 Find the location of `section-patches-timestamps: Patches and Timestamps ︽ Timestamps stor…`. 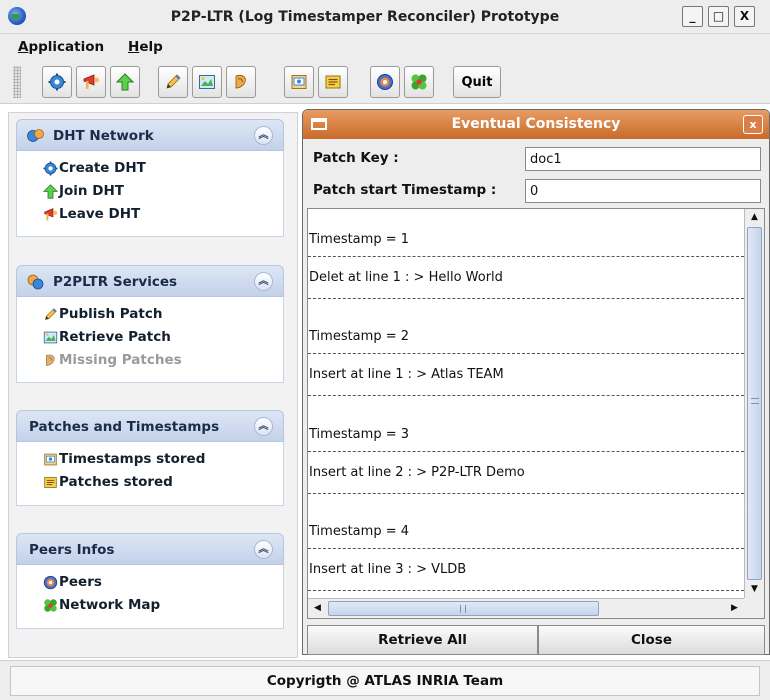

section-patches-timestamps: Patches and Timestamps ︽ Timestamps stor… is located at coordinates (150, 458).